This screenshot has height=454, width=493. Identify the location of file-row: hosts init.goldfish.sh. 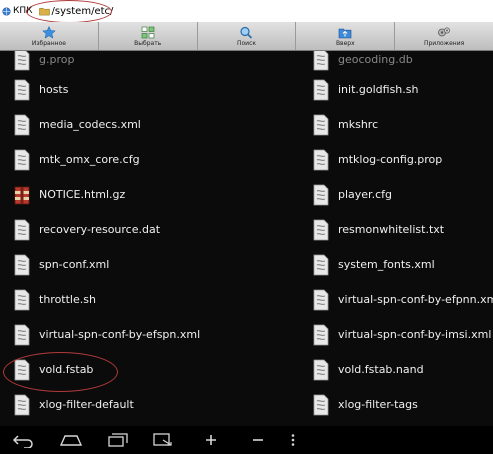
(246, 89).